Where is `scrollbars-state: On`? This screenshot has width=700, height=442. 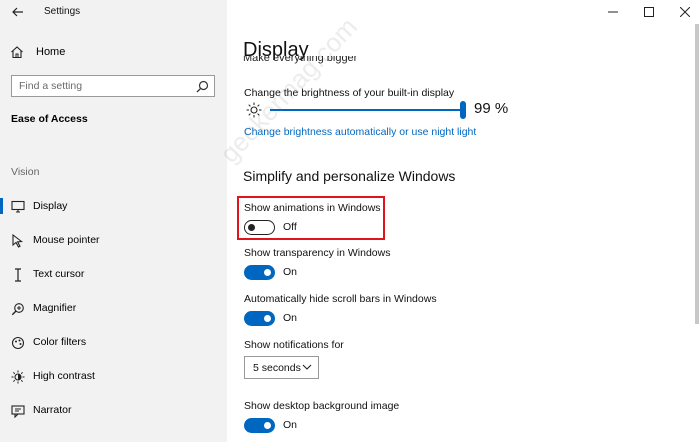 scrollbars-state: On is located at coordinates (290, 318).